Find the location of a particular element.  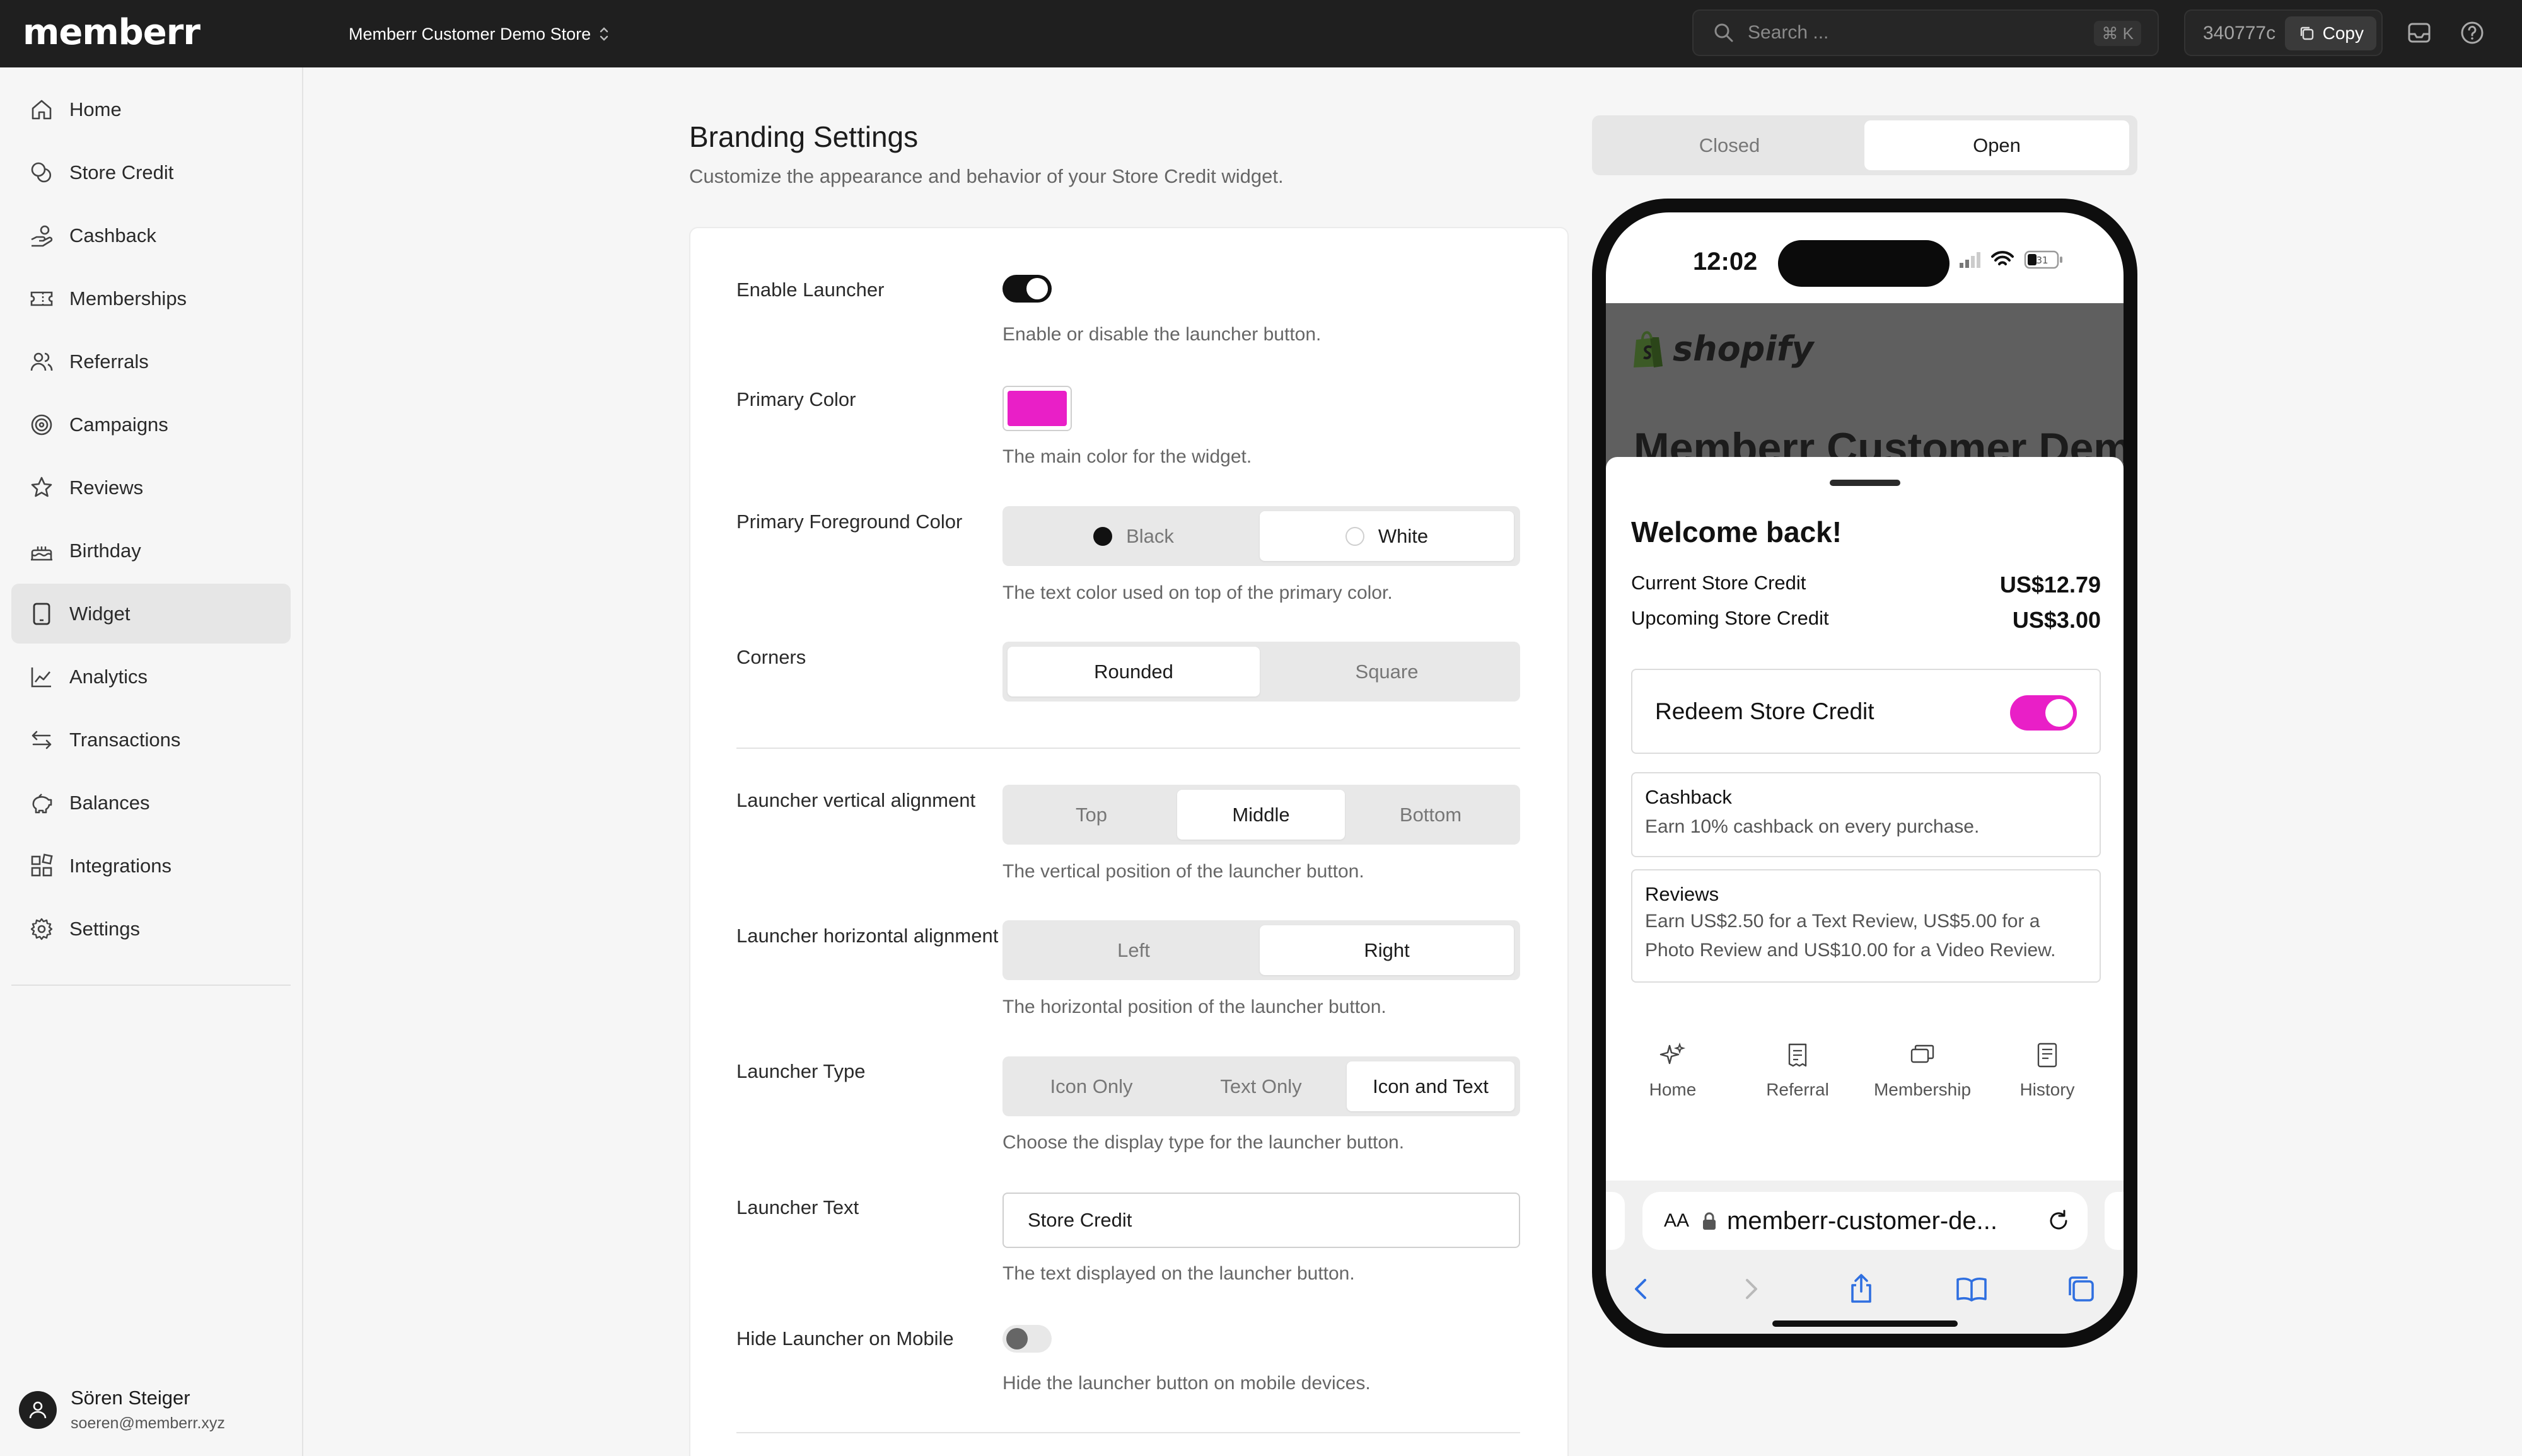

redeem-card: Redeem Store Credit is located at coordinates (1866, 711).